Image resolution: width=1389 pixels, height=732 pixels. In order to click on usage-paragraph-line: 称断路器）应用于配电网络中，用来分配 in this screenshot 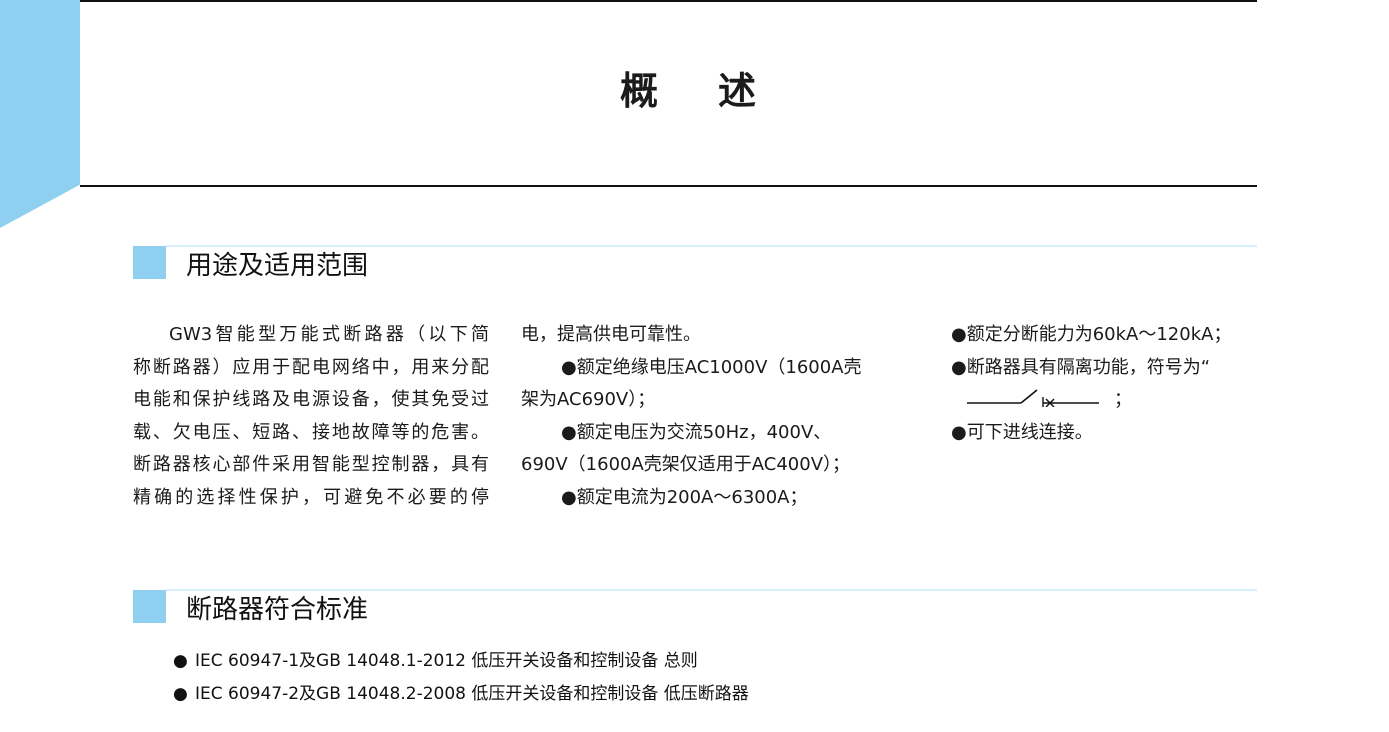, I will do `click(311, 367)`.